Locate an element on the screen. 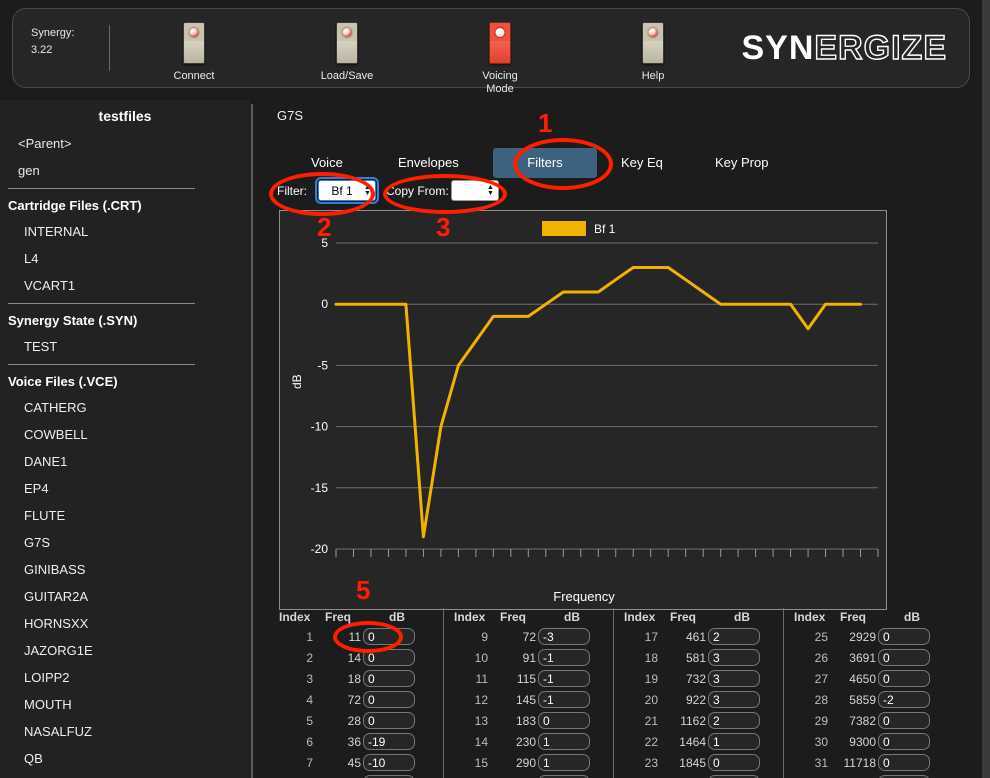  sidebar-file-item: EP4 is located at coordinates (125, 488).